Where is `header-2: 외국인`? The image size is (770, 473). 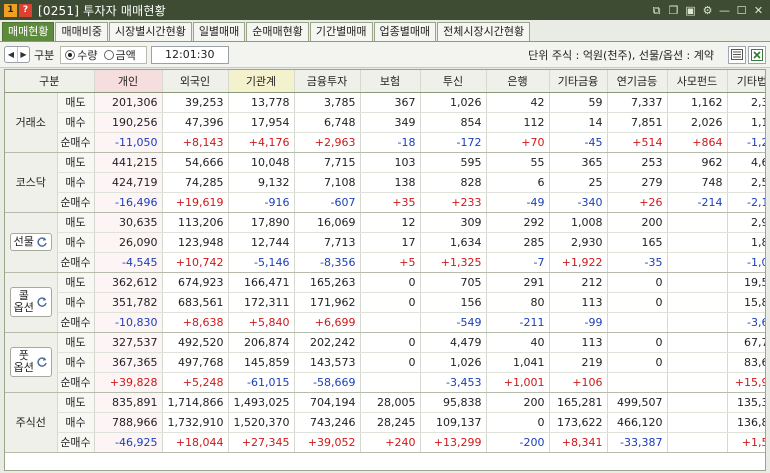 header-2: 외국인 is located at coordinates (195, 81).